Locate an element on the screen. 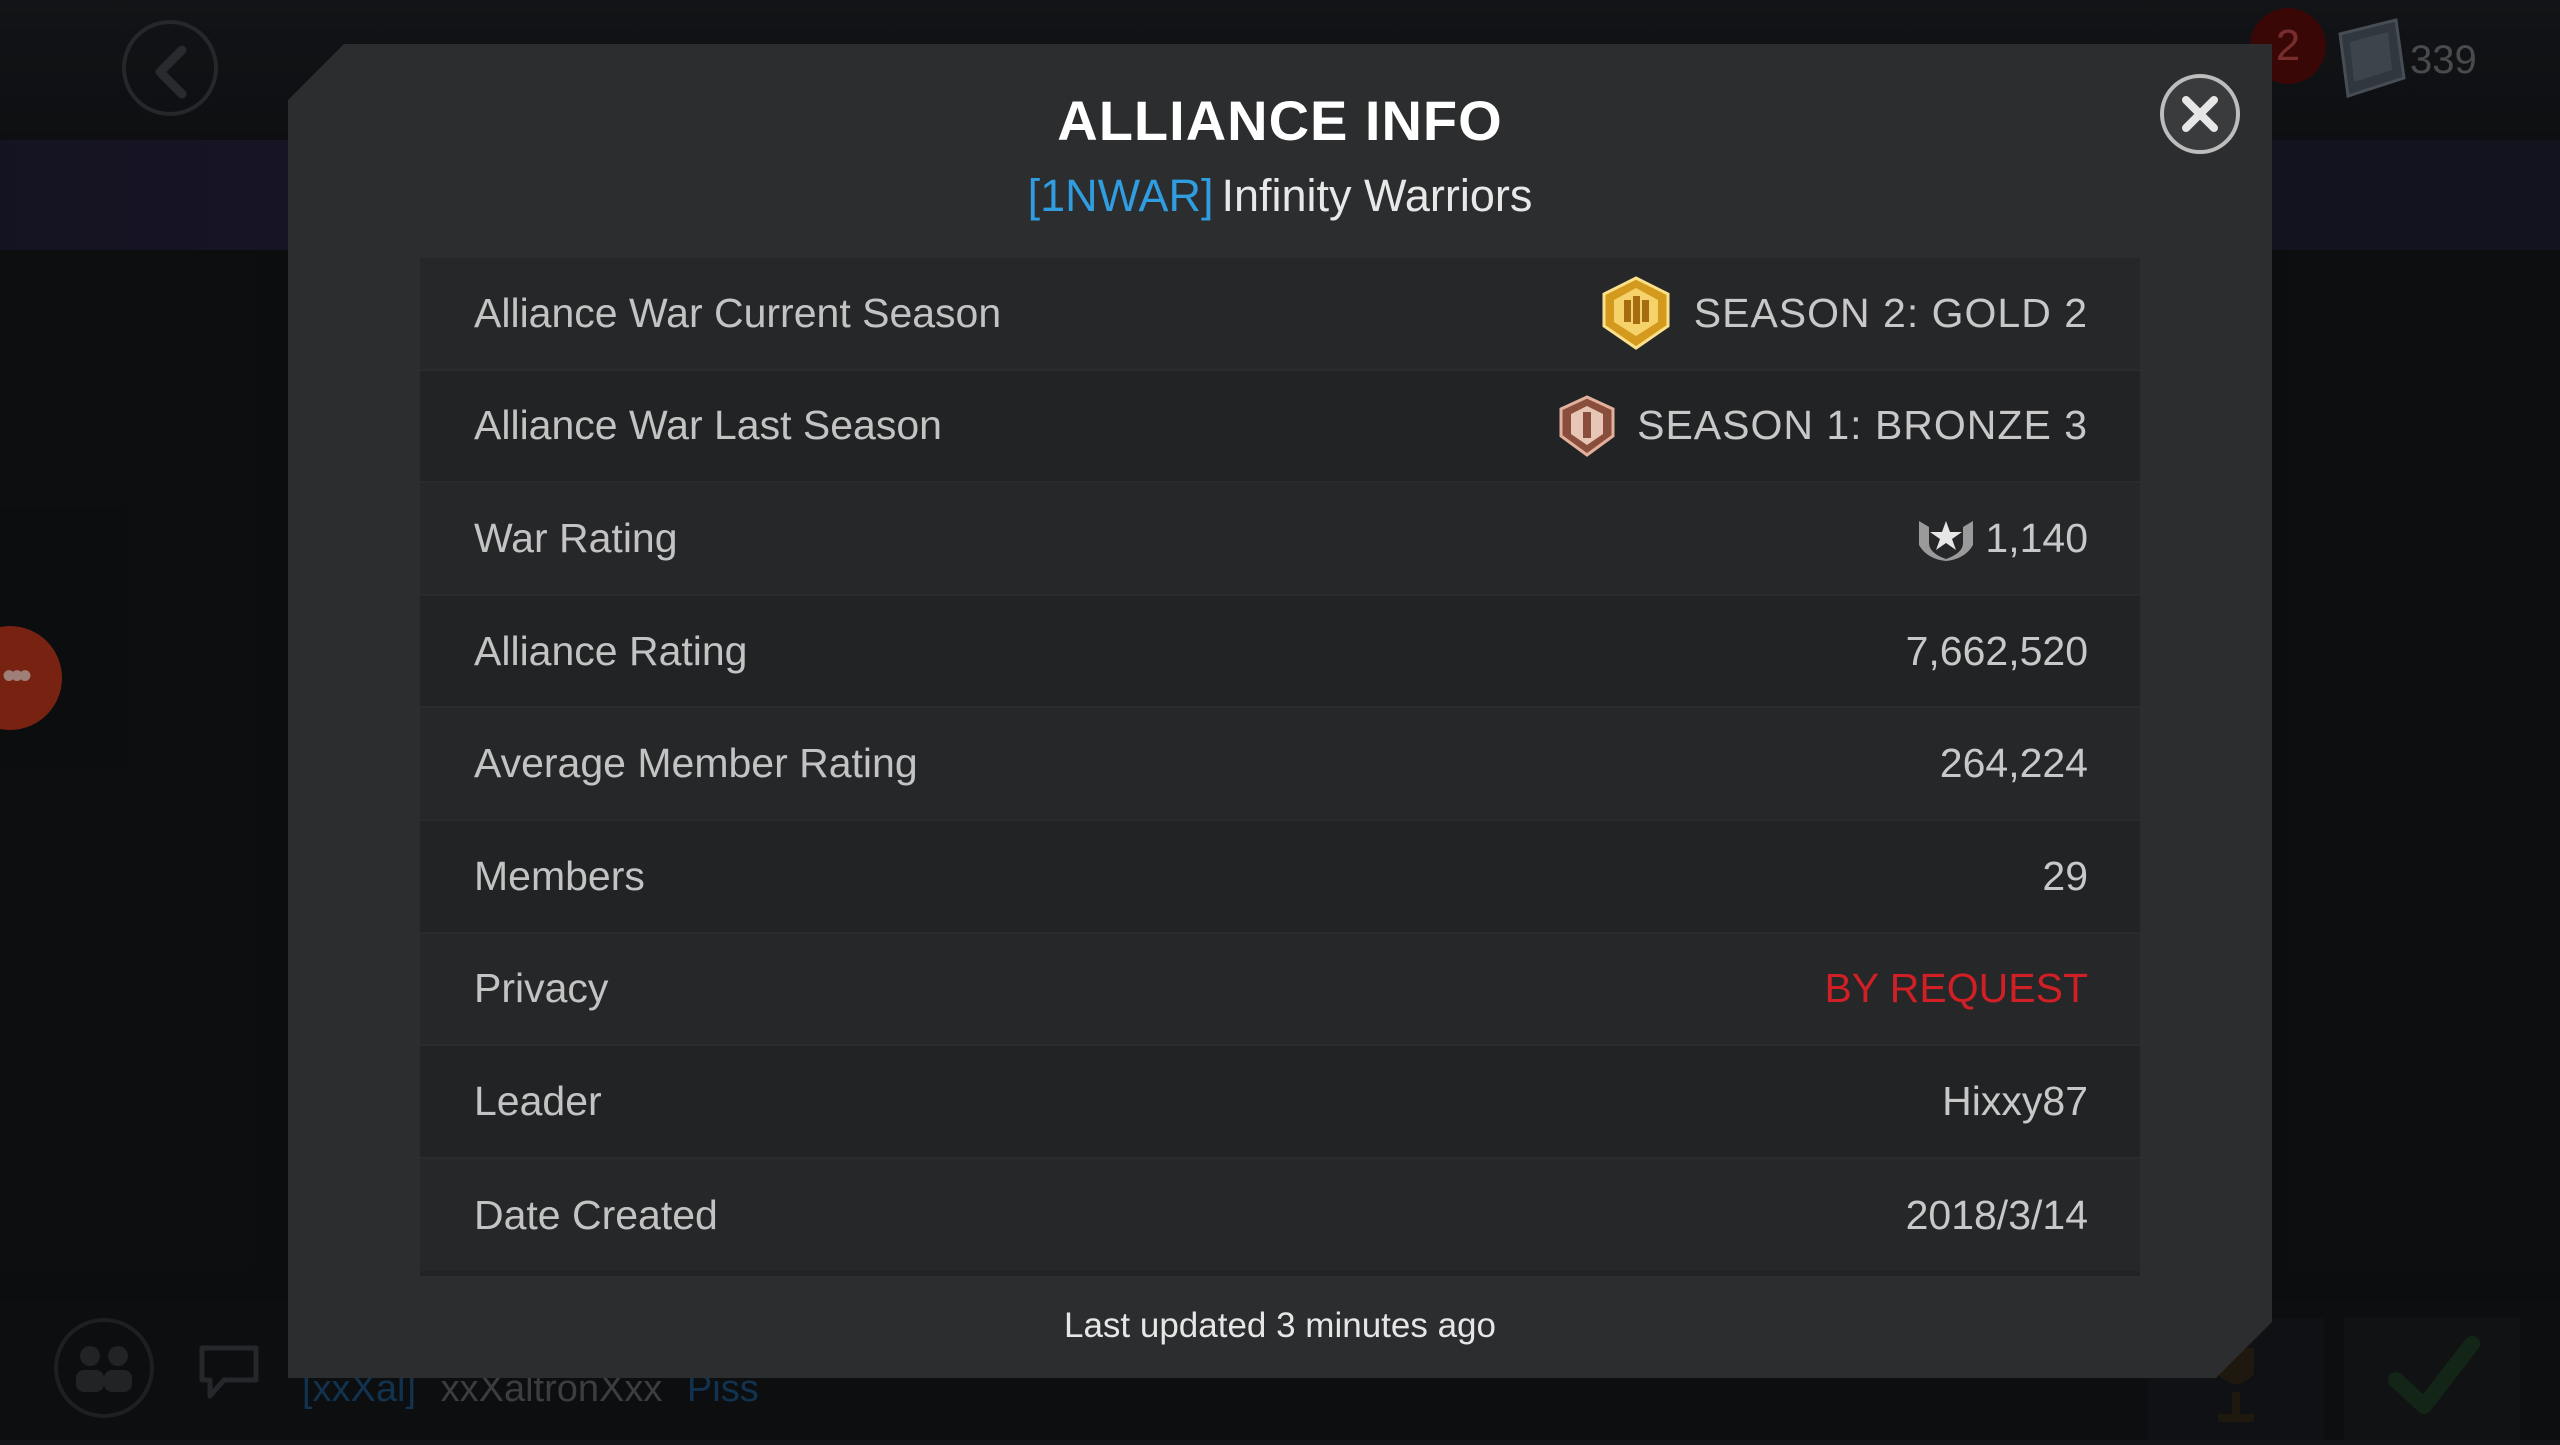 The width and height of the screenshot is (2560, 1445). last-updated-text: Last updated 3 minutes ago is located at coordinates (1280, 1325).